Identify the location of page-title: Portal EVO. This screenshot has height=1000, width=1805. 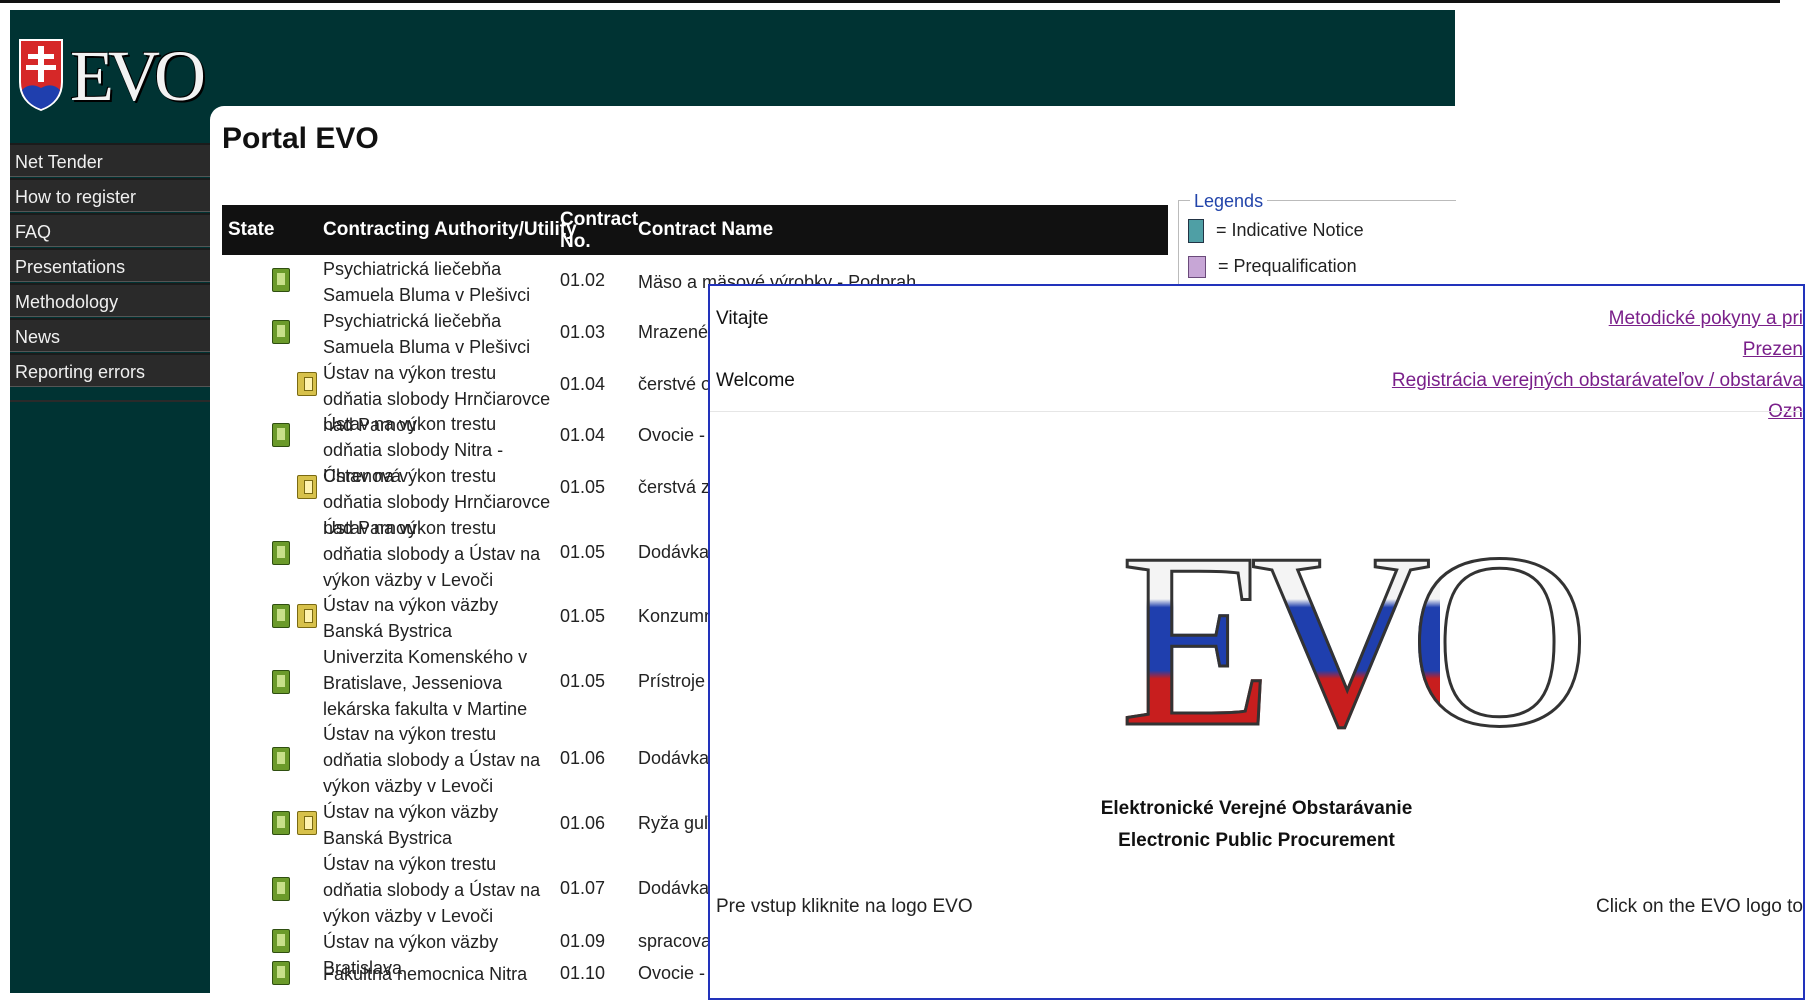
(300, 138).